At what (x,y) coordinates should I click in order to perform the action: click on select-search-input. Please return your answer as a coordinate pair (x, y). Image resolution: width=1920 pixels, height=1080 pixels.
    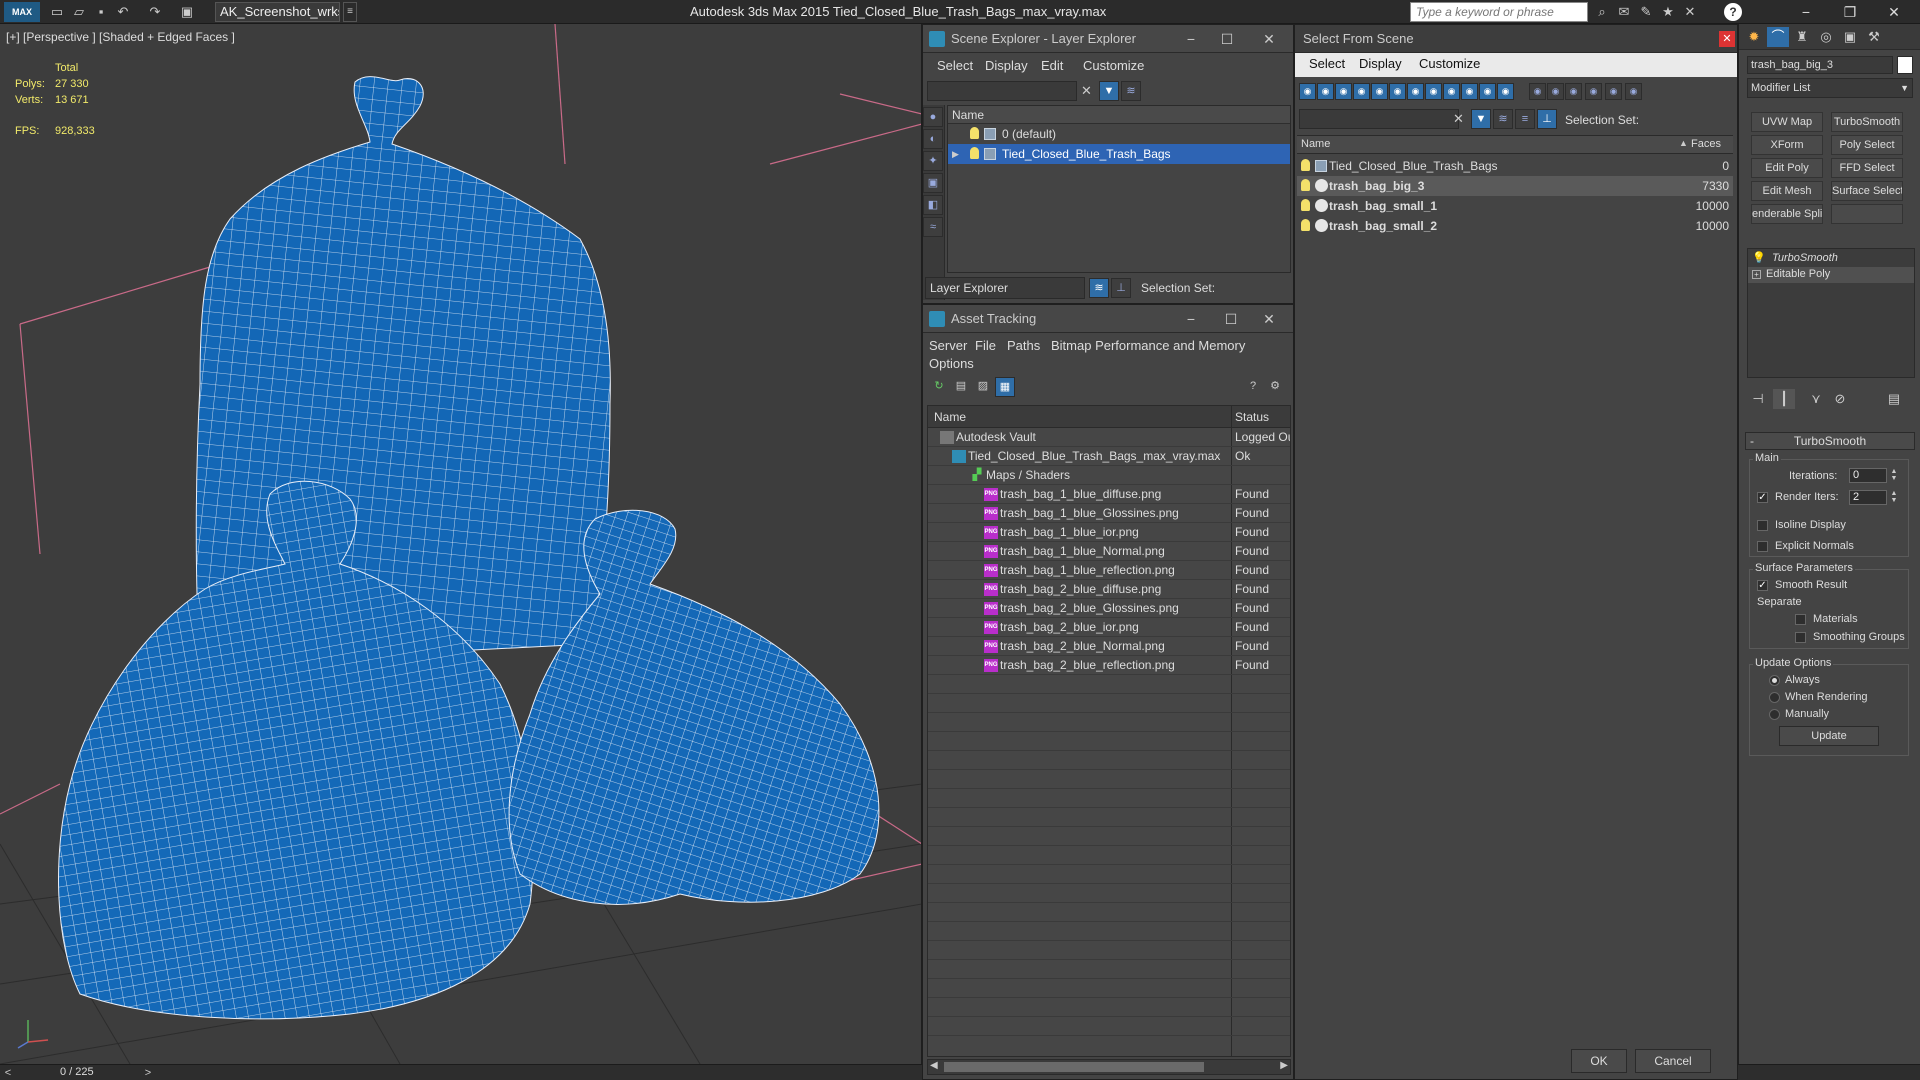
    Looking at the image, I should click on (1379, 119).